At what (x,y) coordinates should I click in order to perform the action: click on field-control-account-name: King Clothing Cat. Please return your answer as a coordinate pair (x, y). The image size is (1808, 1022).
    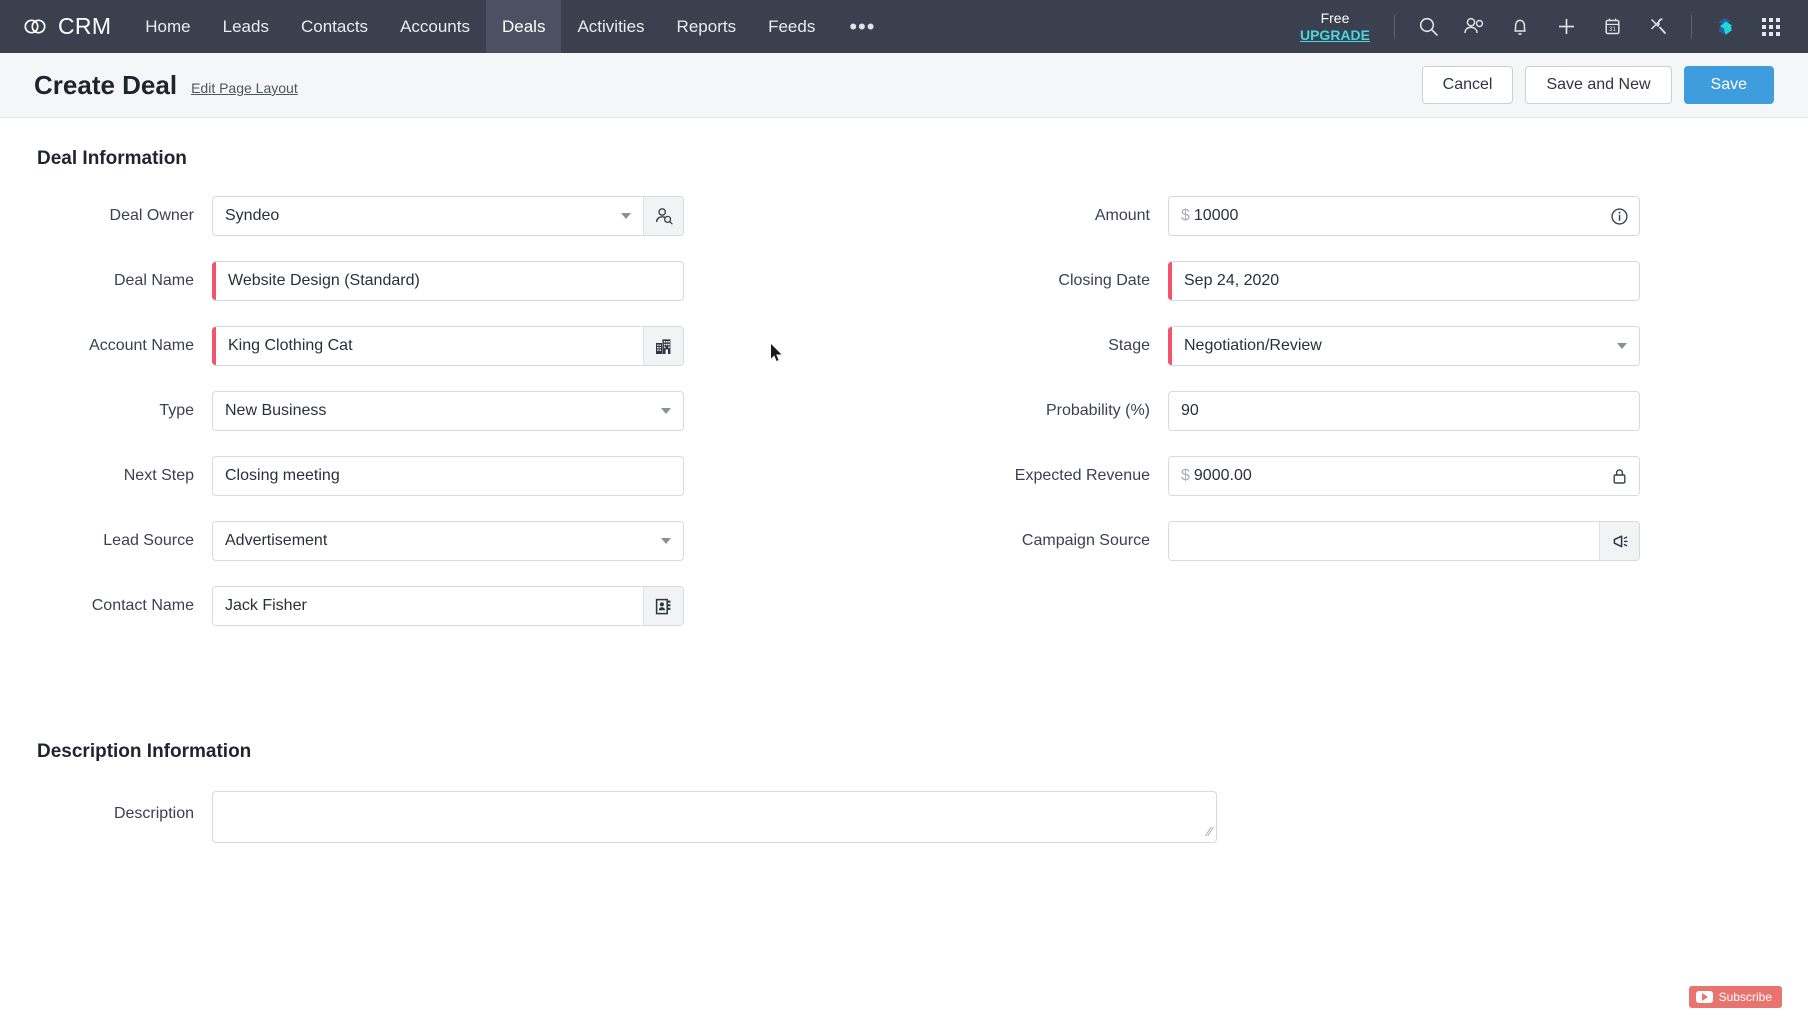
    Looking at the image, I should click on (448, 346).